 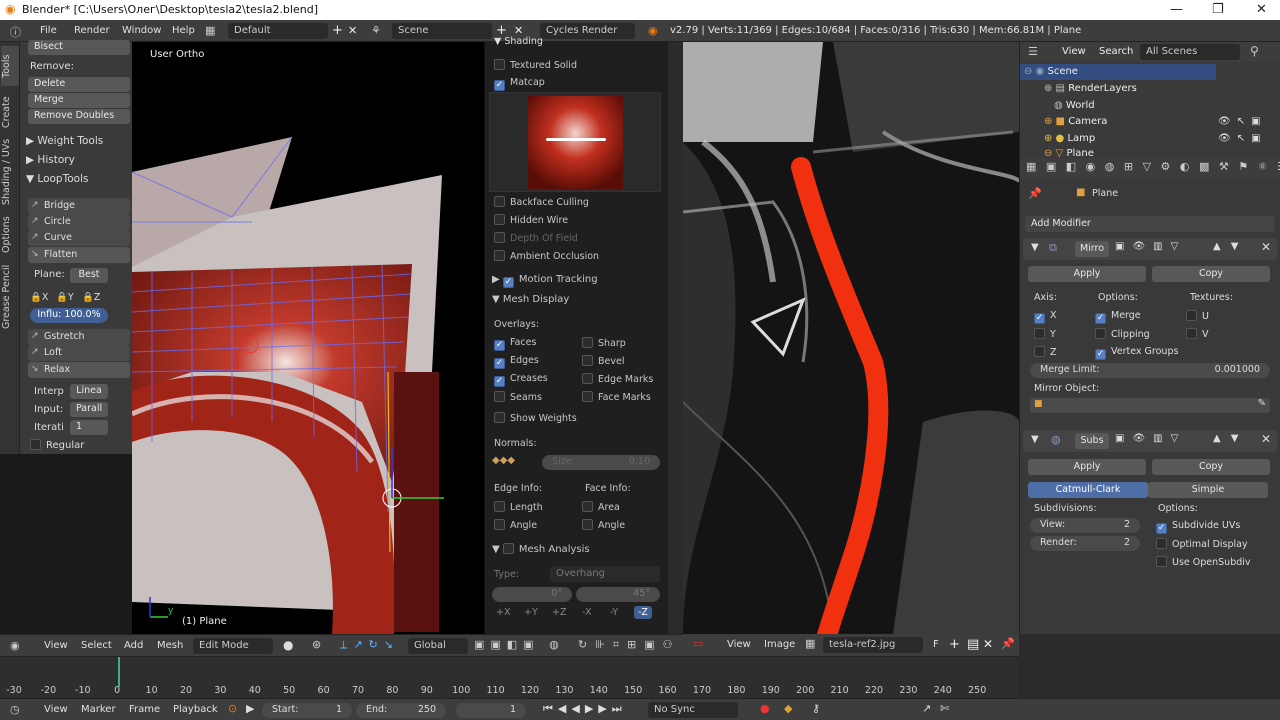 What do you see at coordinates (79, 206) in the screenshot?
I see `bridge-button: ↗ Bridge` at bounding box center [79, 206].